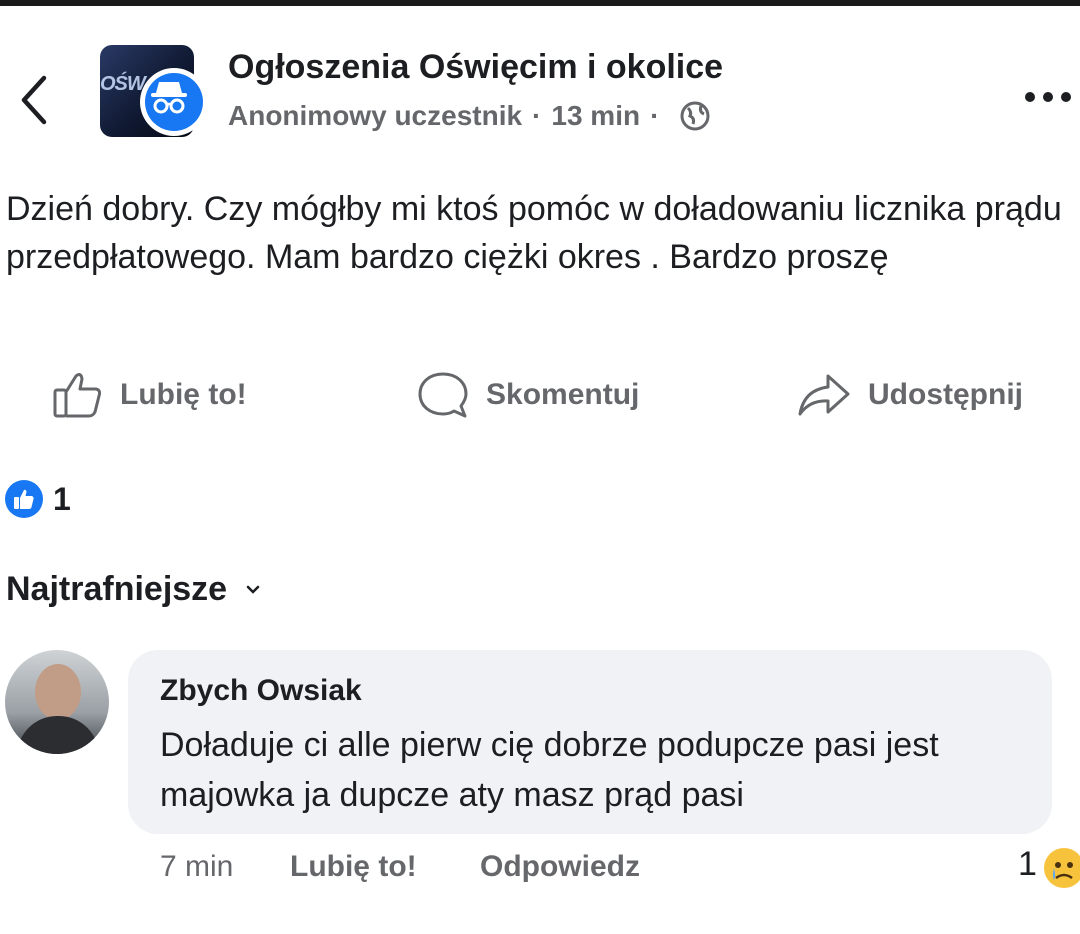 The width and height of the screenshot is (1080, 934). What do you see at coordinates (353, 867) in the screenshot?
I see `comment-like-button: Lubię to!` at bounding box center [353, 867].